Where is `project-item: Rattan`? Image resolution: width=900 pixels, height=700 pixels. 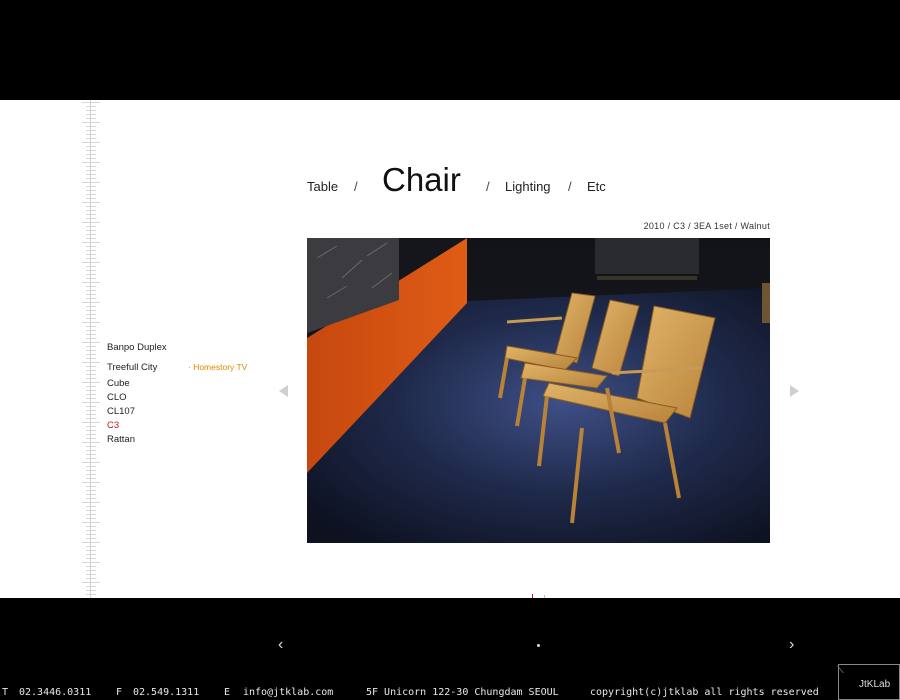 project-item: Rattan is located at coordinates (137, 440).